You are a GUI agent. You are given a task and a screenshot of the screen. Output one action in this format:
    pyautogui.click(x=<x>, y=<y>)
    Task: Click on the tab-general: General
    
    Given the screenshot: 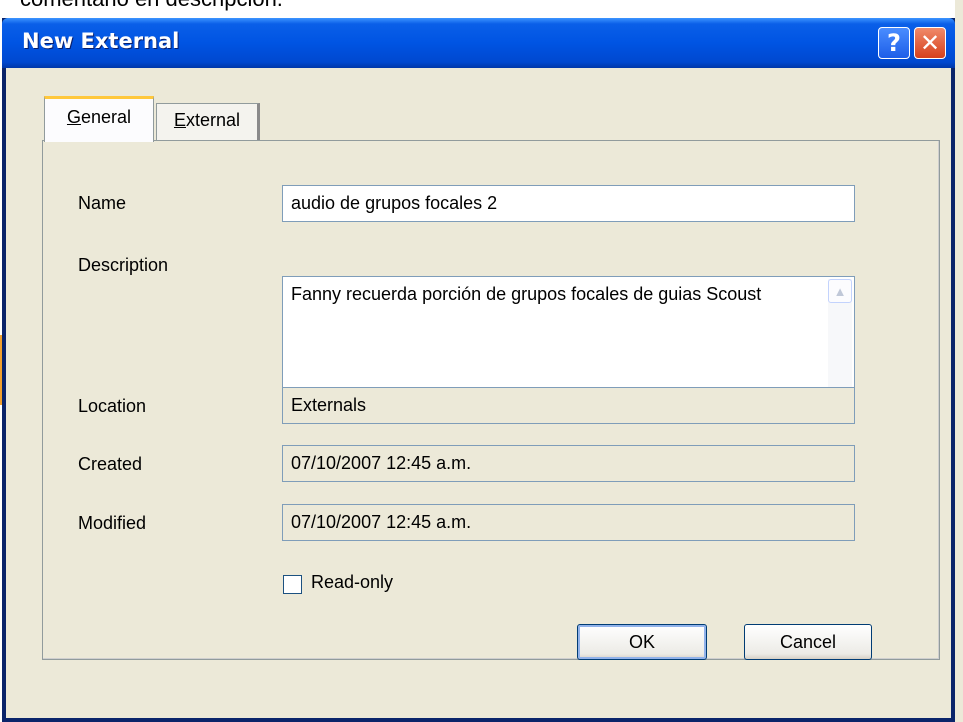 What is the action you would take?
    pyautogui.click(x=99, y=119)
    